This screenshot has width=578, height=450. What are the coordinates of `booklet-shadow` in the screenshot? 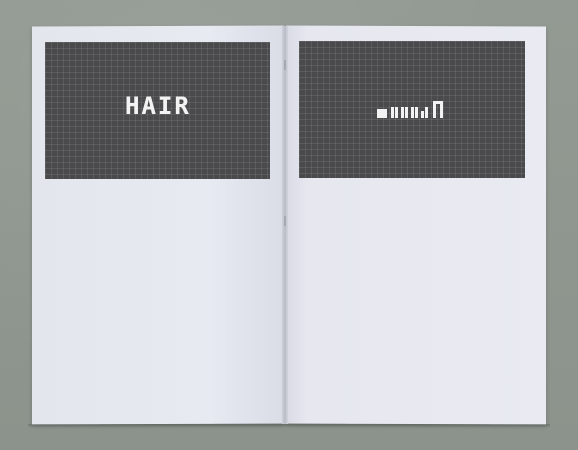 It's located at (289, 426).